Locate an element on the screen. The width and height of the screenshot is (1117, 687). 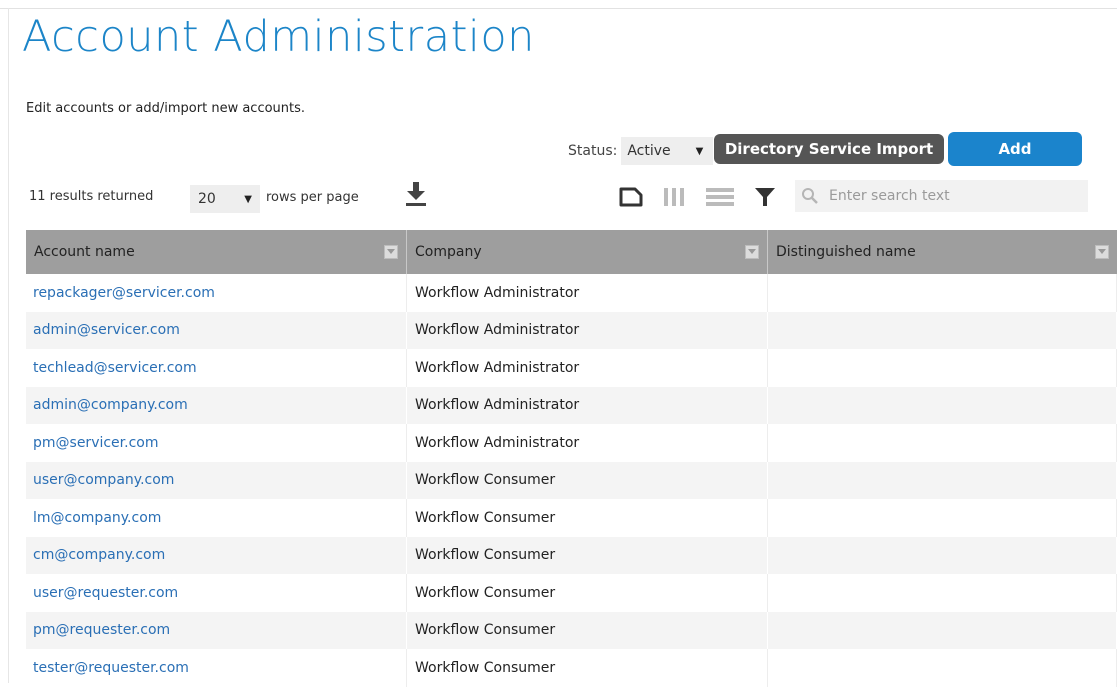
table-row: pm@requester.com Workflow Consumer is located at coordinates (571, 630).